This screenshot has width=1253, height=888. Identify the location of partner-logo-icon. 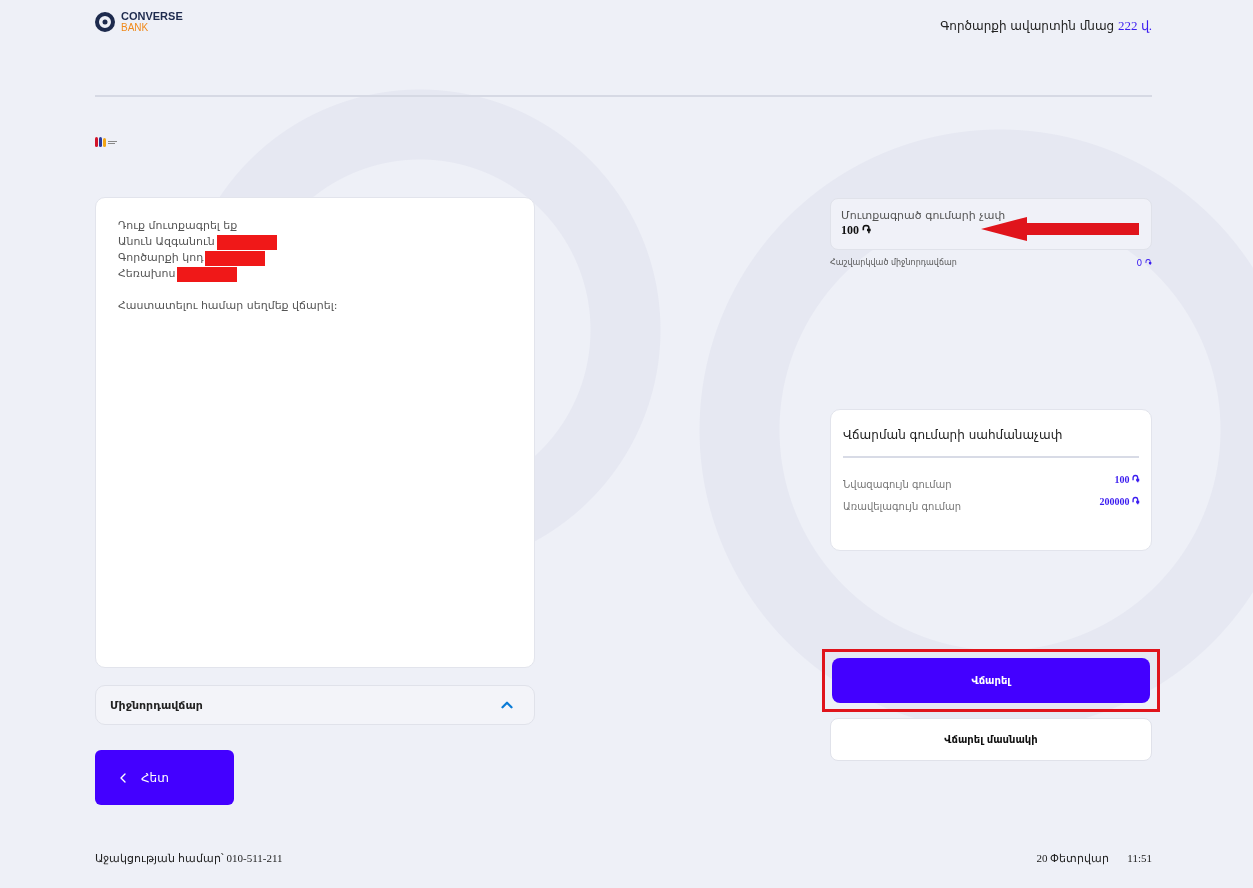
(106, 142).